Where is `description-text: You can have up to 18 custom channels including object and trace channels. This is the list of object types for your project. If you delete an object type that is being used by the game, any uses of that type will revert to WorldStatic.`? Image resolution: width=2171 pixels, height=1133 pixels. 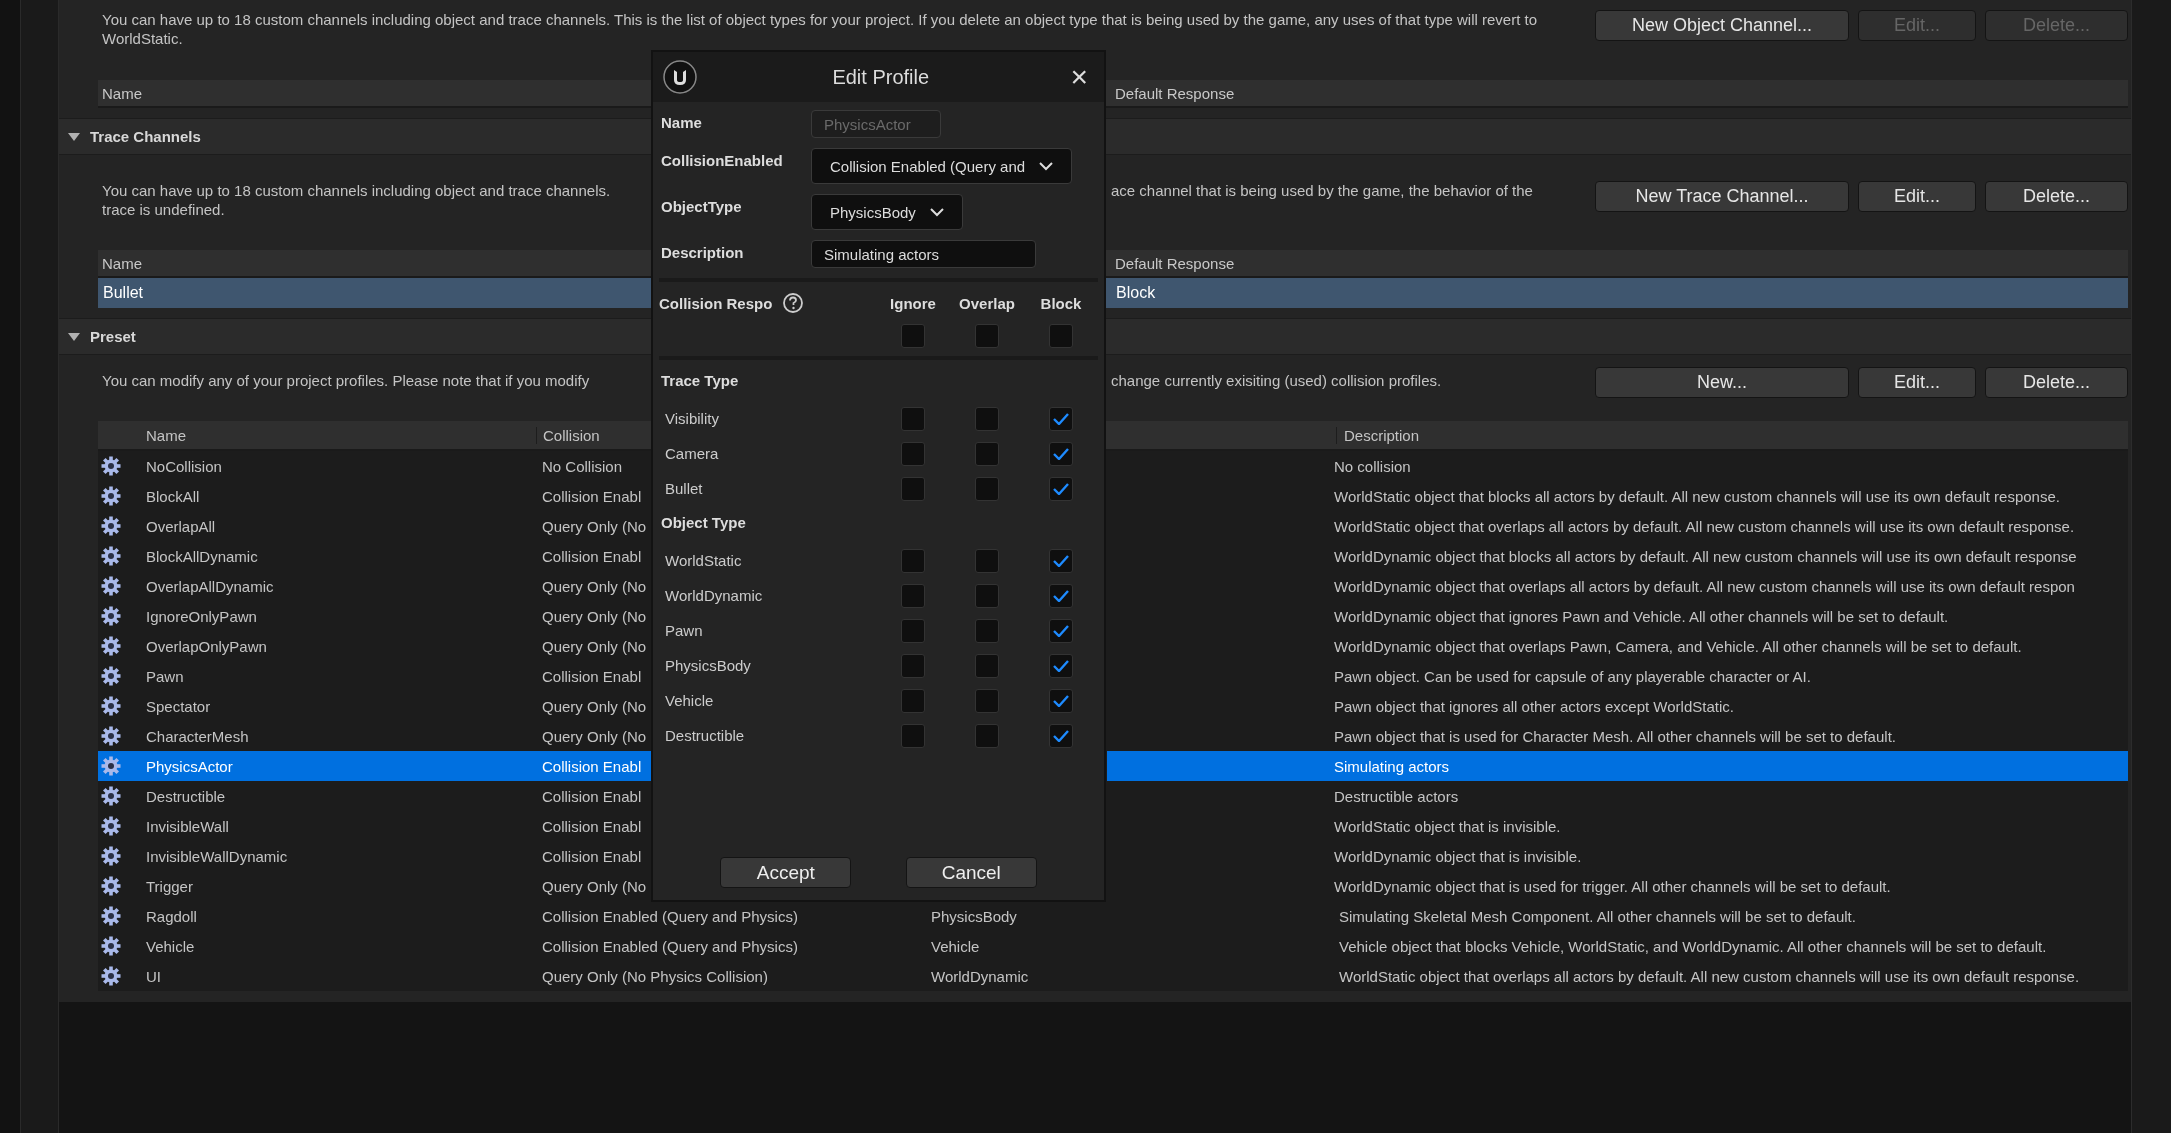 description-text: You can have up to 18 custom channels including object and trace channels. This is the list of object types for your project. If you delete an object type that is being used by the game, any uses of that type will revert to WorldStatic. is located at coordinates (820, 29).